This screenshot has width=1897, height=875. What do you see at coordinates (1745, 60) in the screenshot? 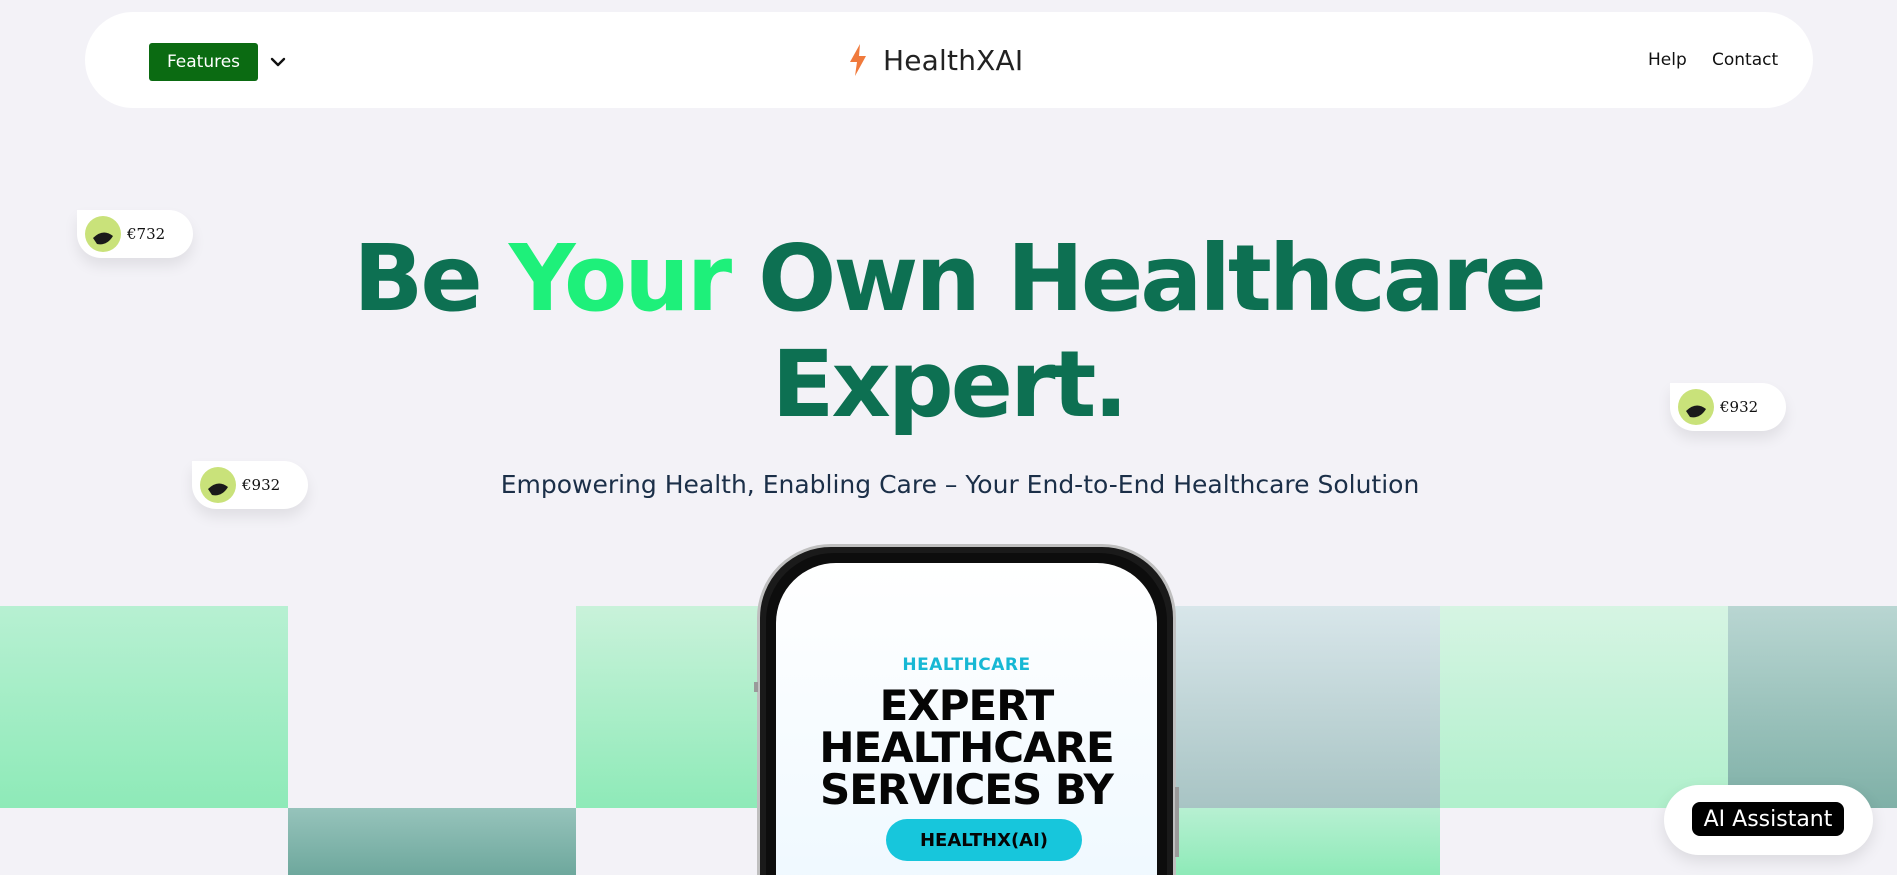
I see `nav-contact-link: Contact` at bounding box center [1745, 60].